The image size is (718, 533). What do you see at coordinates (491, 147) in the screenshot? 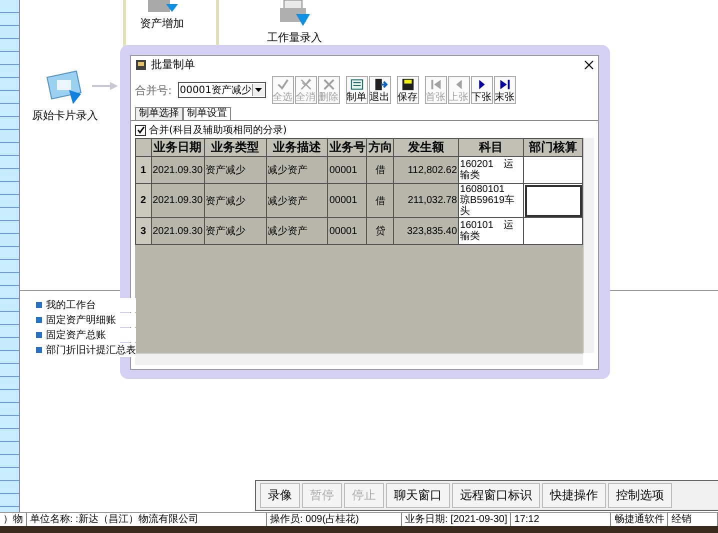
I see `column-header: 科目` at bounding box center [491, 147].